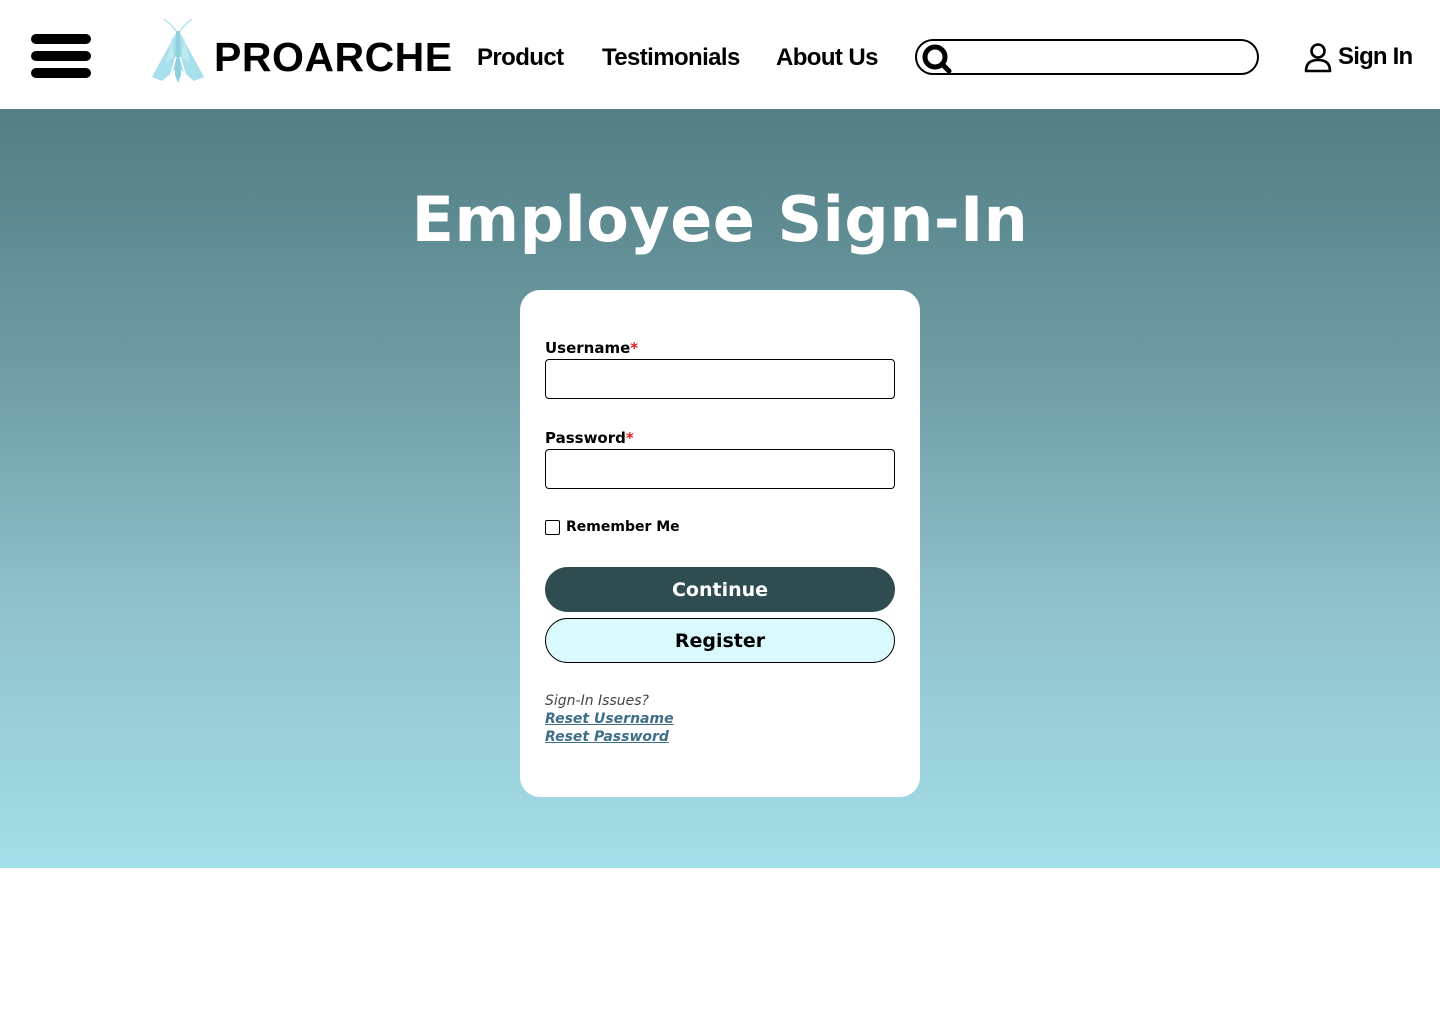 This screenshot has height=1024, width=1440. I want to click on hamburger-menu-icon, so click(61, 56).